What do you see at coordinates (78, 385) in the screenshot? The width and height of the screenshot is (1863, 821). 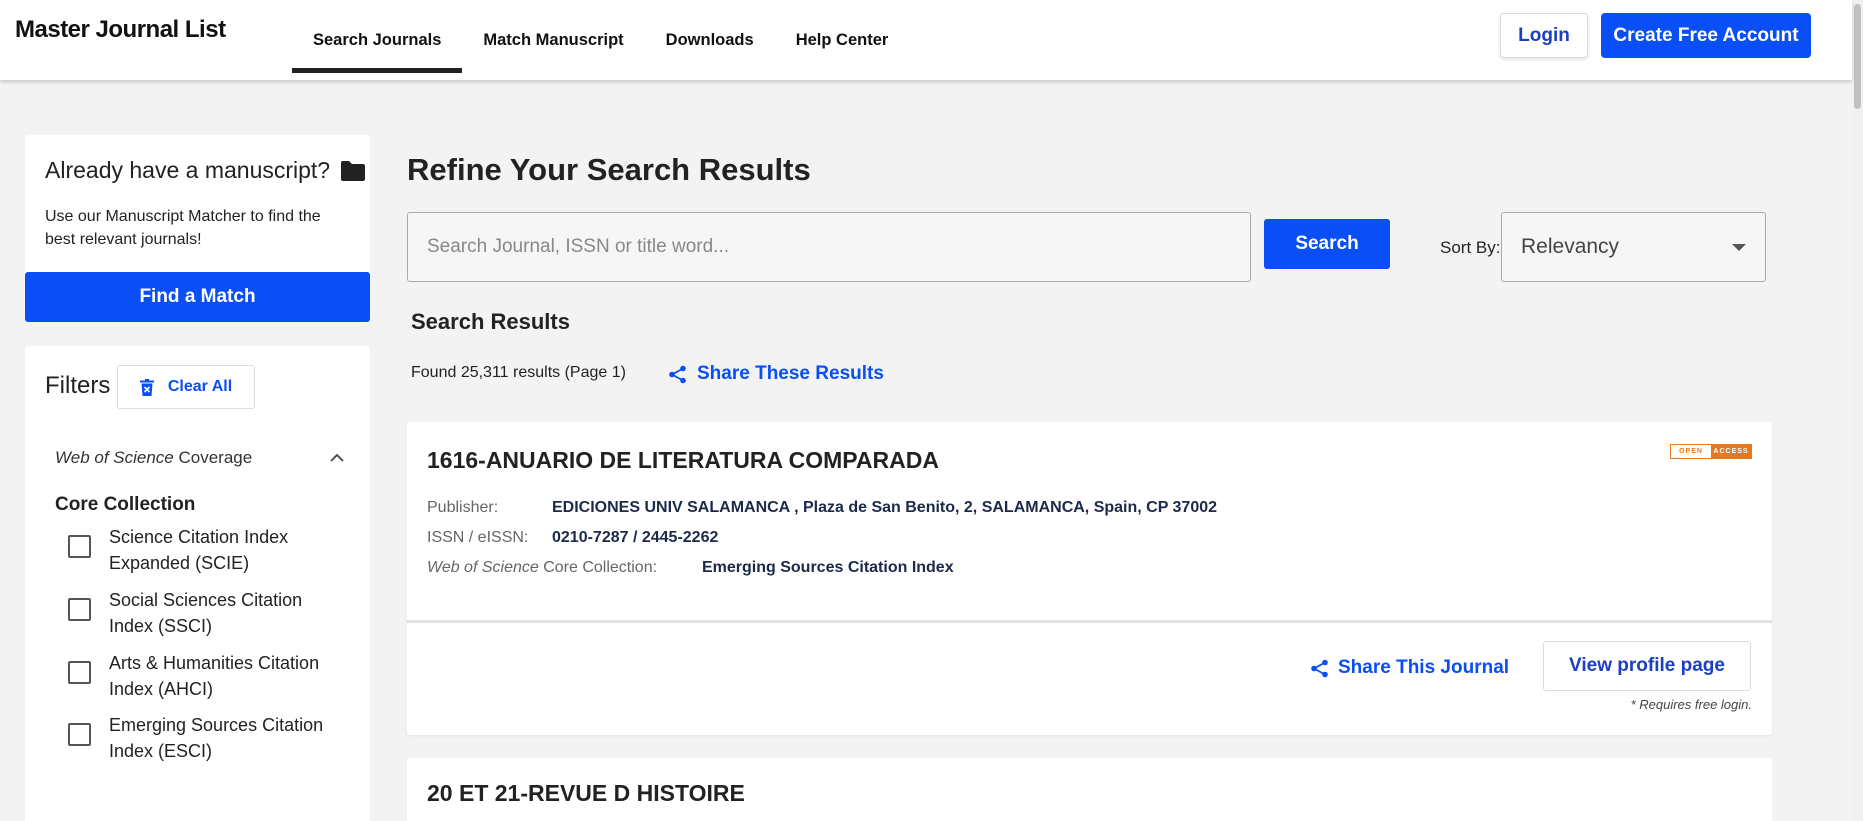 I see `filters-title: Filters` at bounding box center [78, 385].